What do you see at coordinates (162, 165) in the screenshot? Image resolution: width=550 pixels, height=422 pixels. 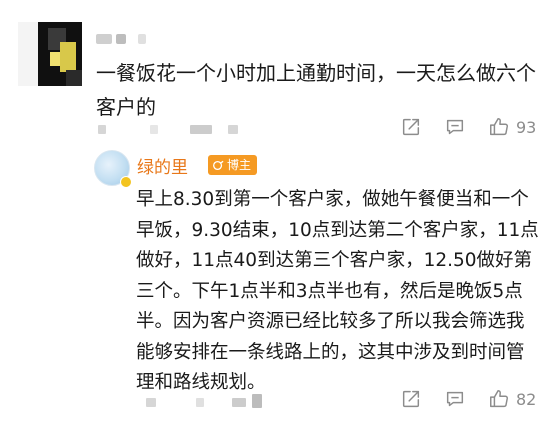 I see `reply-author-name: 绿的里` at bounding box center [162, 165].